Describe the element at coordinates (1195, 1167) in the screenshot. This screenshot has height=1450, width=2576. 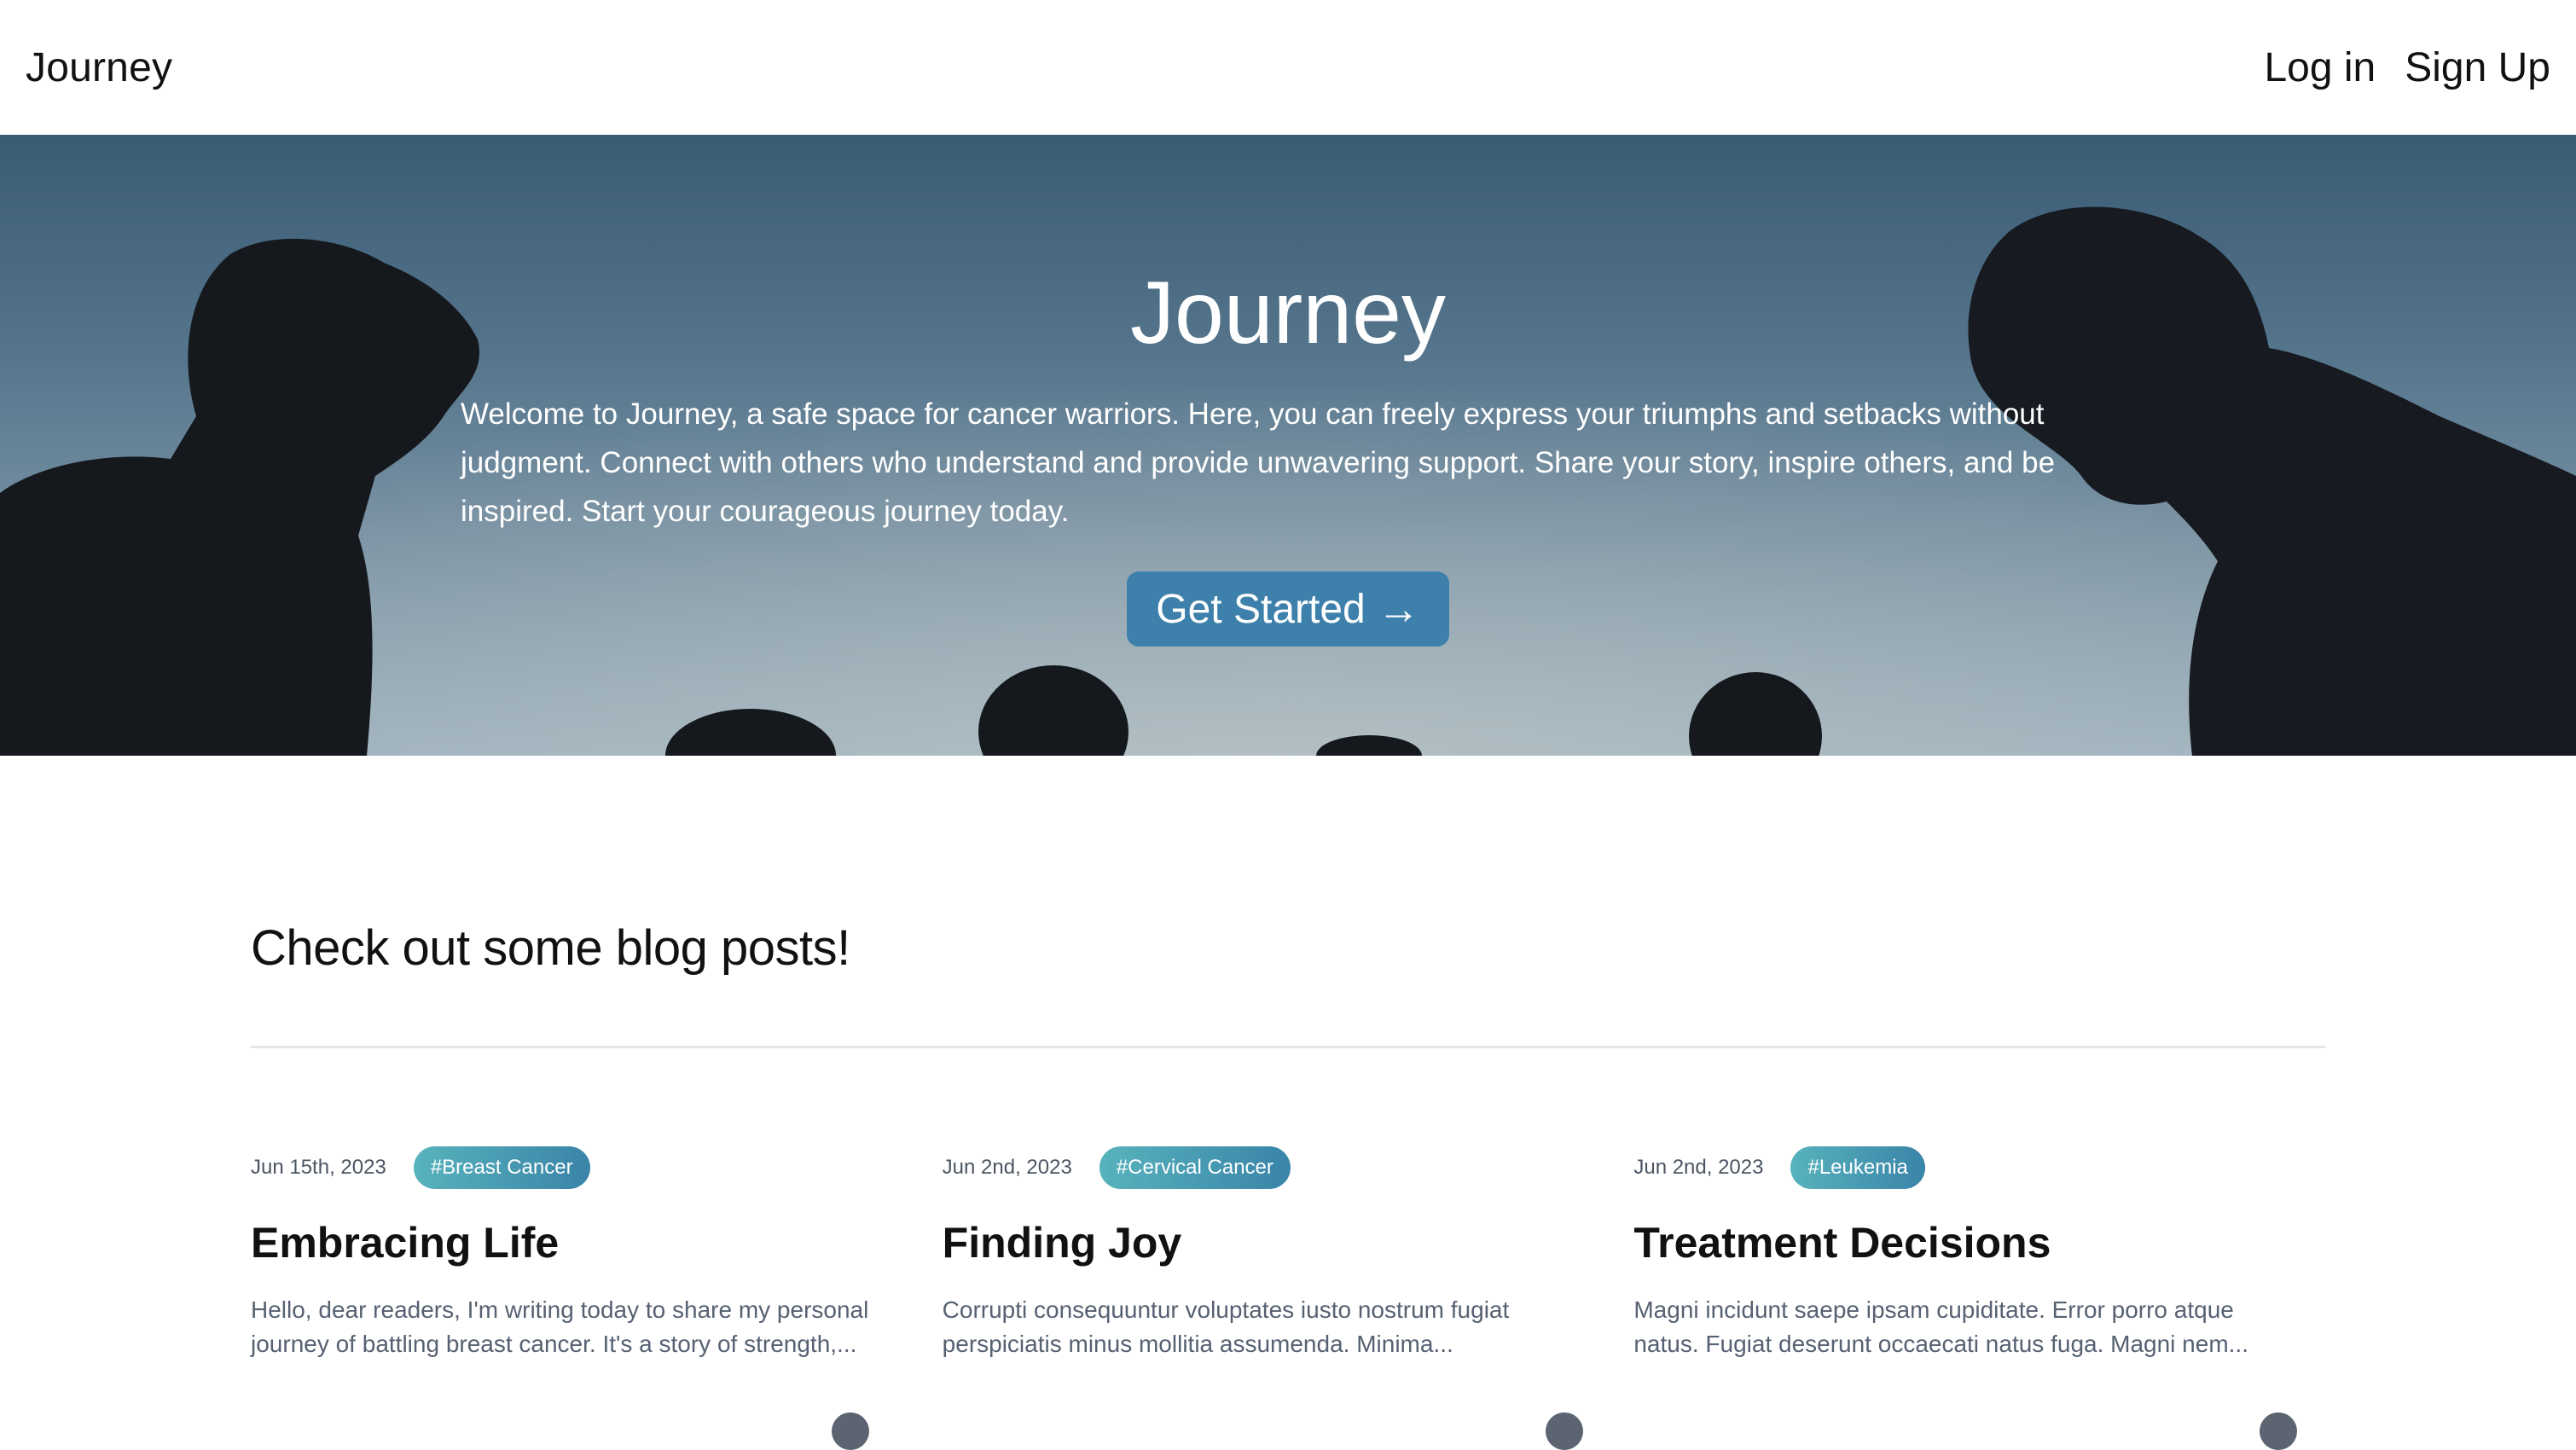
I see `post-tag: #Cervical Cancer` at that location.